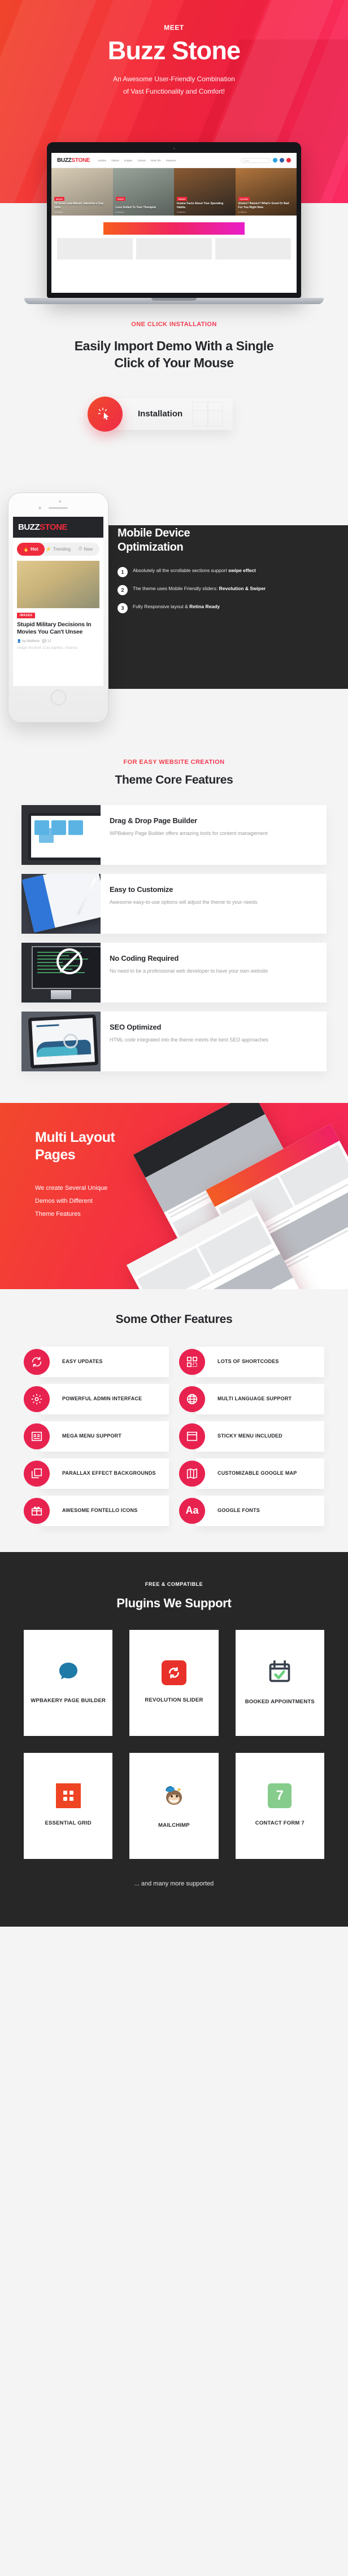  I want to click on plugin-card: ESSENTIAL GRID, so click(69, 1805).